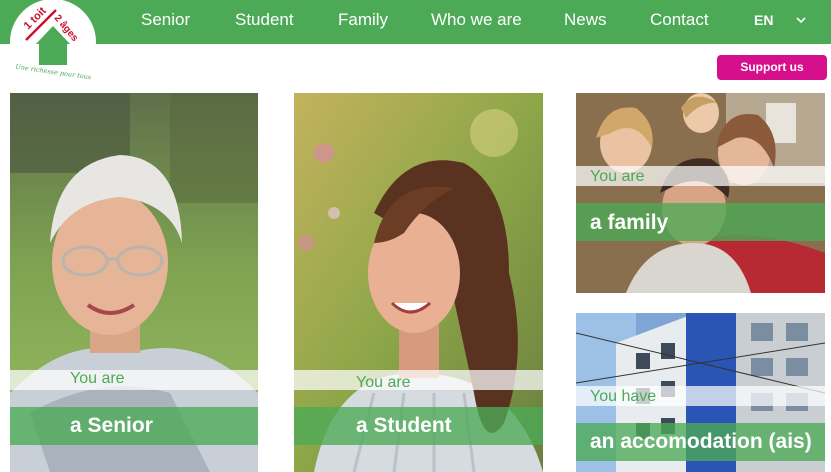 This screenshot has height=472, width=831. Describe the element at coordinates (679, 22) in the screenshot. I see `nav-item-contact: Contact` at that location.